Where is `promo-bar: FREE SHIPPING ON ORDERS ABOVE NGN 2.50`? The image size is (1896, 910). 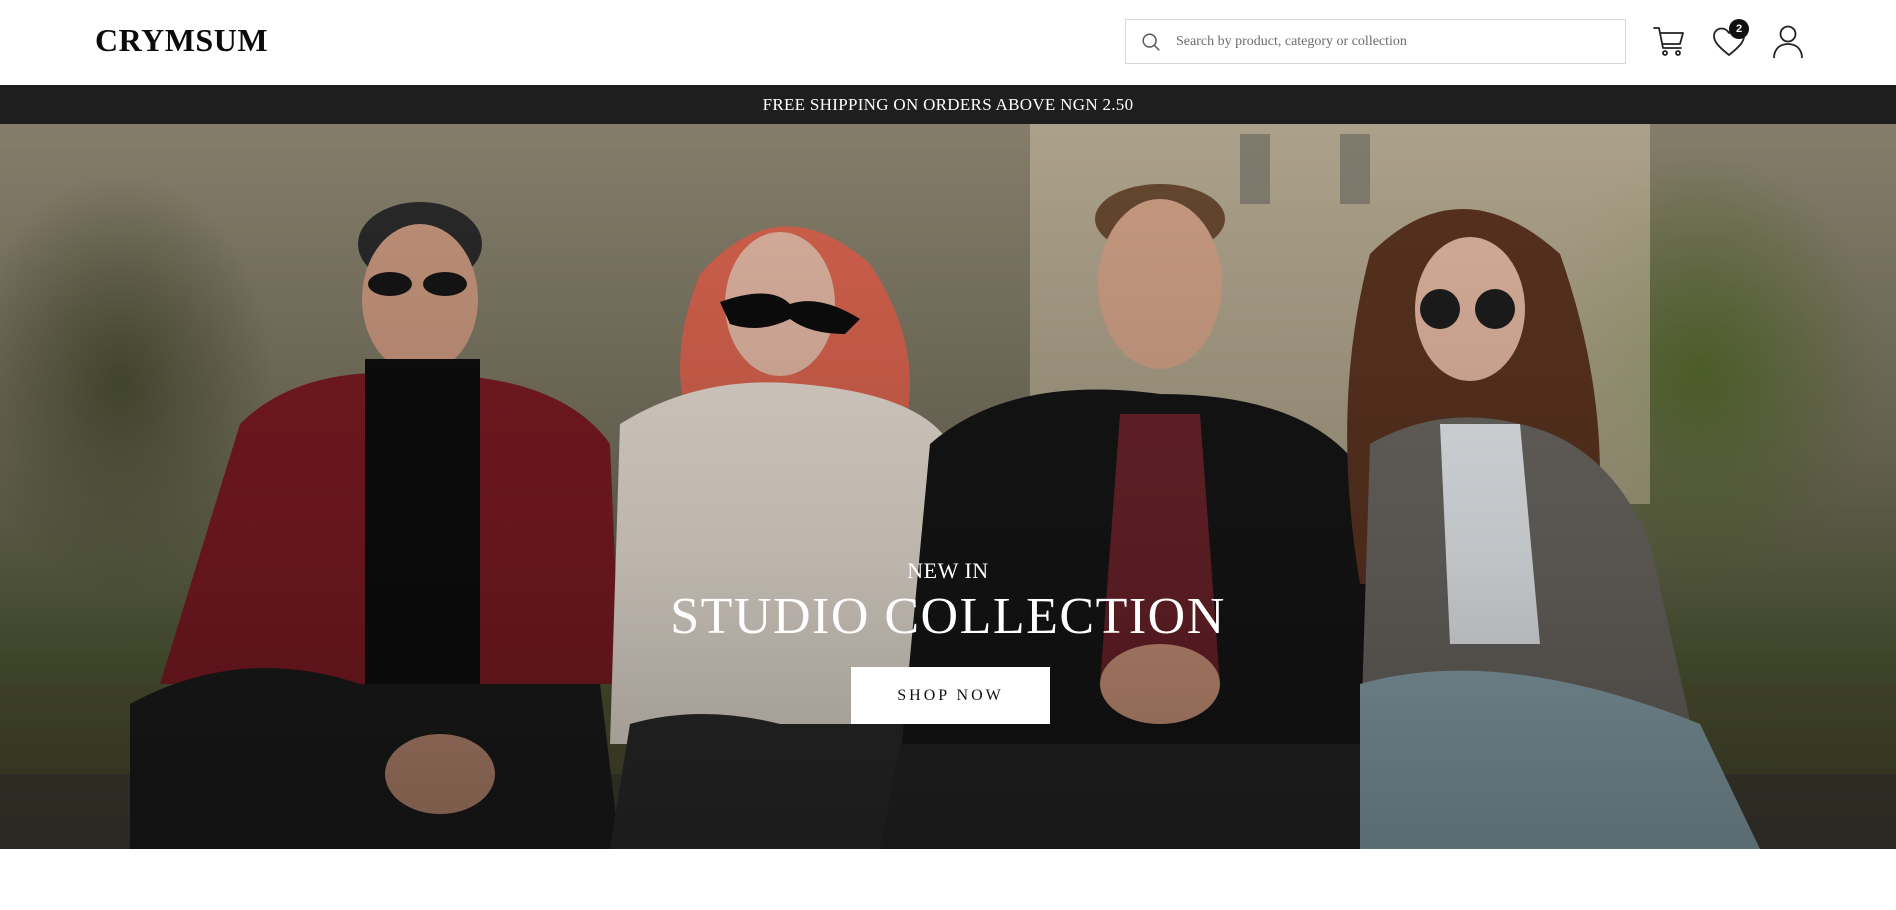
promo-bar: FREE SHIPPING ON ORDERS ABOVE NGN 2.50 is located at coordinates (948, 104).